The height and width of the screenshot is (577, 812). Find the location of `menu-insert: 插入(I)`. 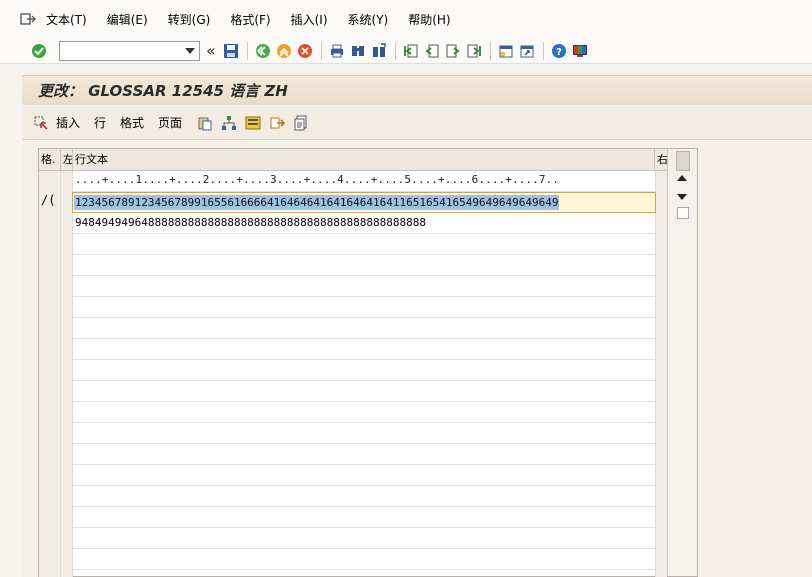

menu-insert: 插入(I) is located at coordinates (309, 19).